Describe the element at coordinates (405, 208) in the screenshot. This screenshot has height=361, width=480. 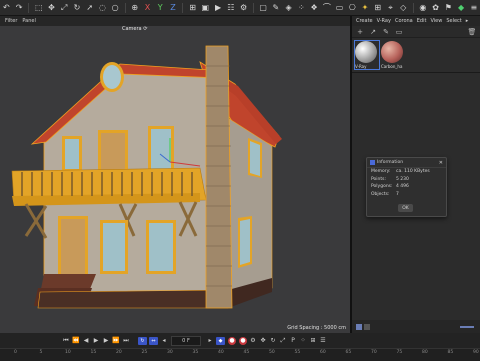
I see `ok-button: OK` at that location.